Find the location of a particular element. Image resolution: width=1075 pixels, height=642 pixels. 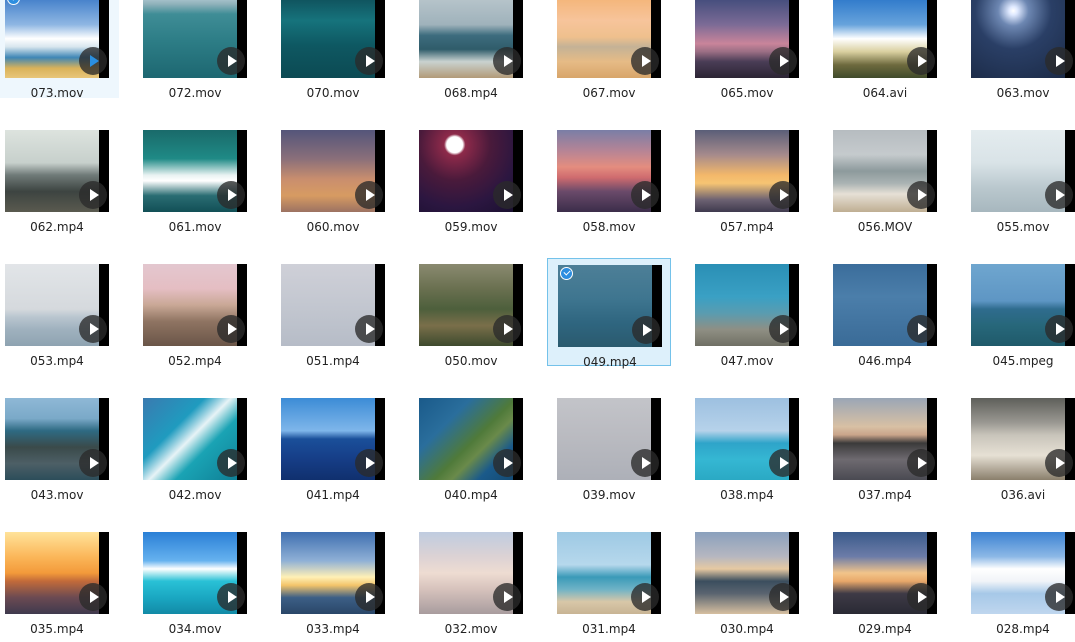

file-item: 034.mov is located at coordinates (195, 581).